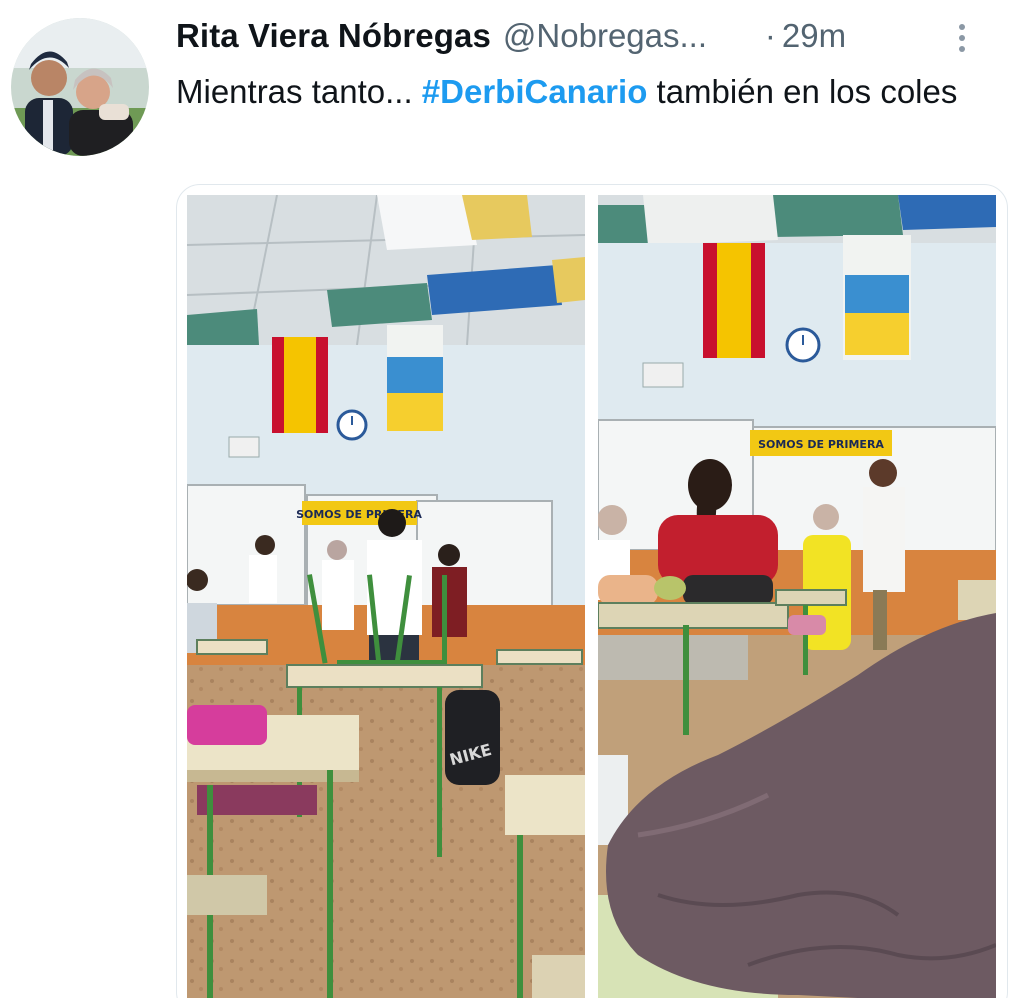 The width and height of the screenshot is (1024, 998). I want to click on banner-text-right: SOMOS DE PRIMERA, so click(821, 444).